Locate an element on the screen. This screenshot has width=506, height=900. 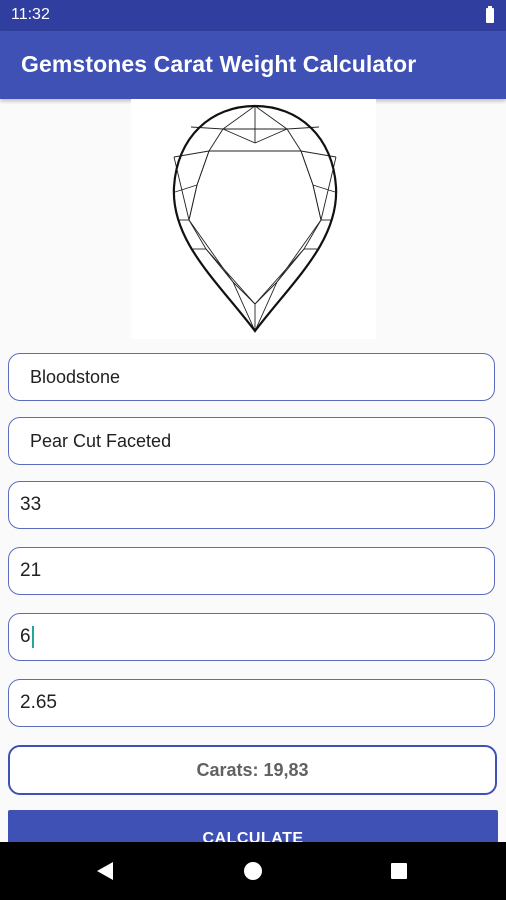
app-bar: Gemstones Carat Weight Calculator is located at coordinates (253, 65).